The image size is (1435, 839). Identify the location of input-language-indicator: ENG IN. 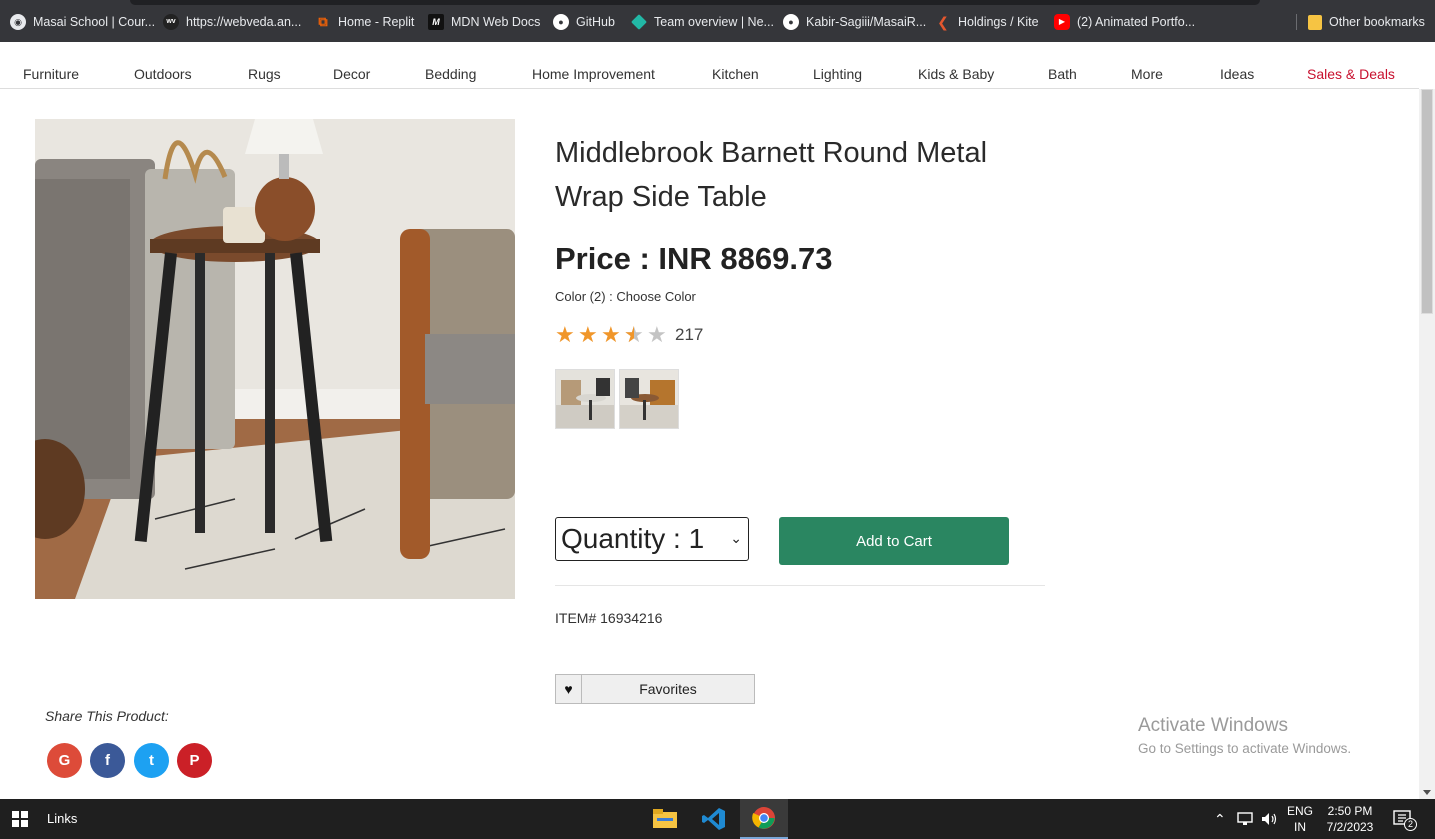
(1300, 819).